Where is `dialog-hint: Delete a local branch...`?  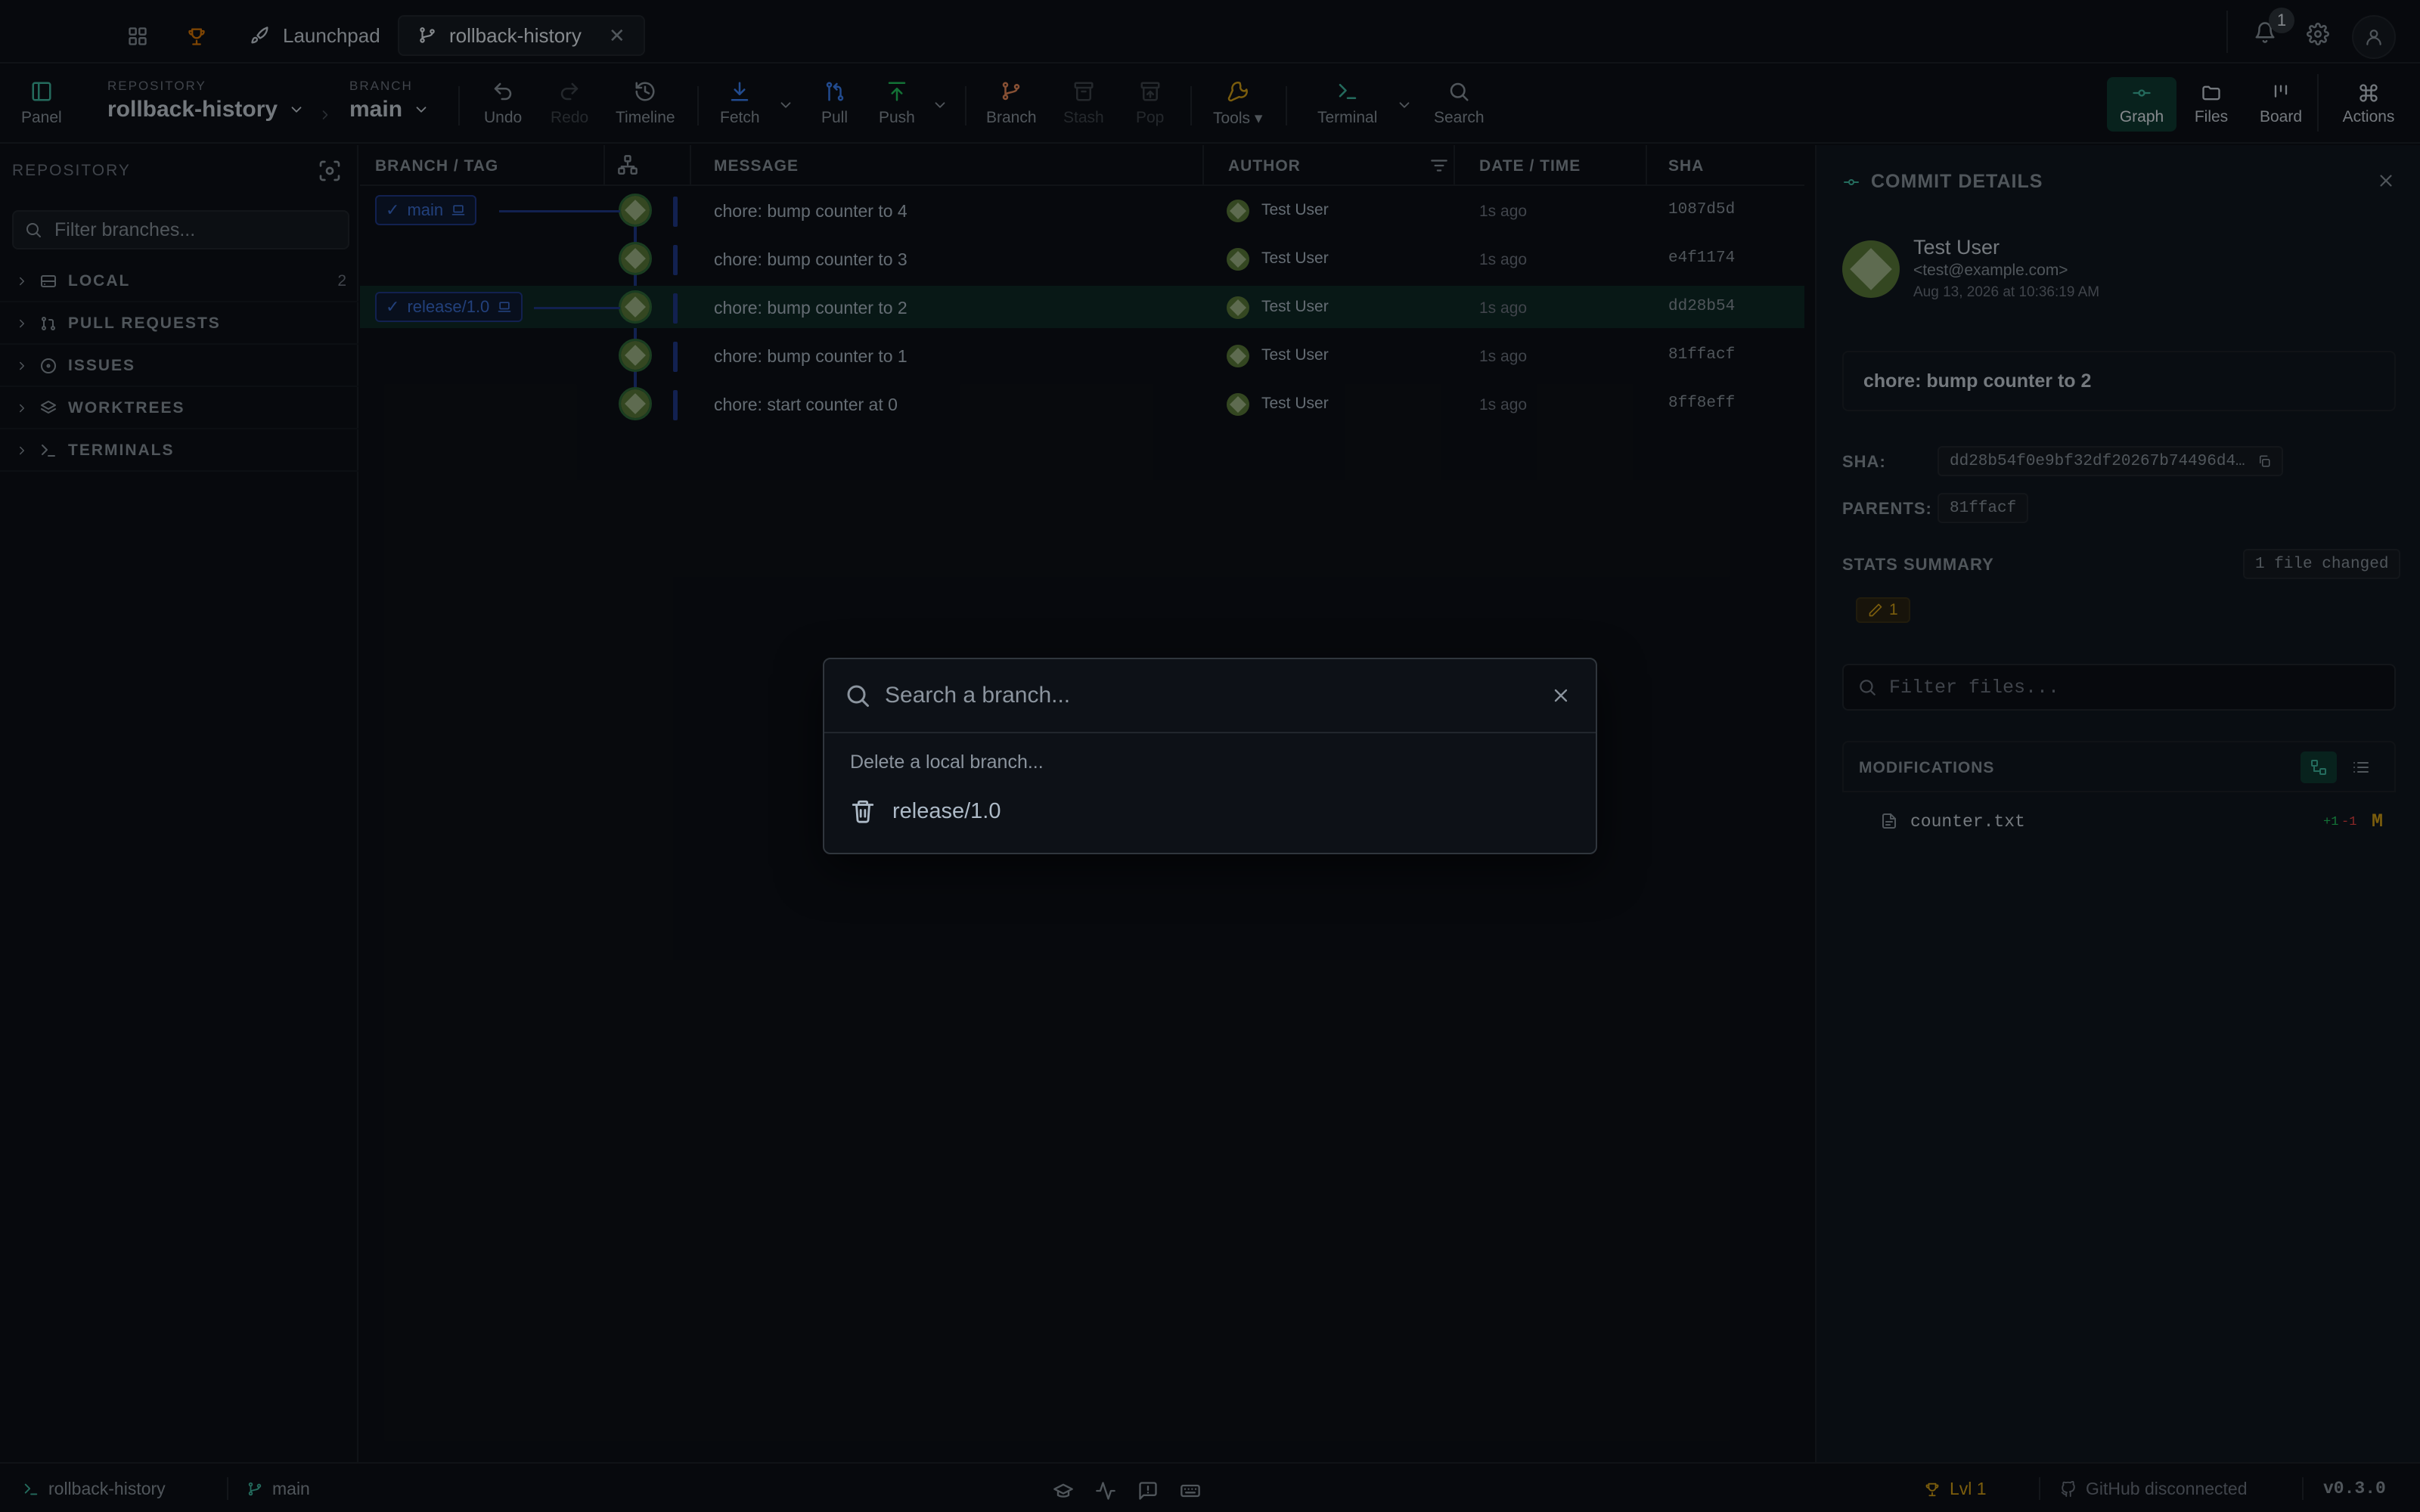 dialog-hint: Delete a local branch... is located at coordinates (947, 762).